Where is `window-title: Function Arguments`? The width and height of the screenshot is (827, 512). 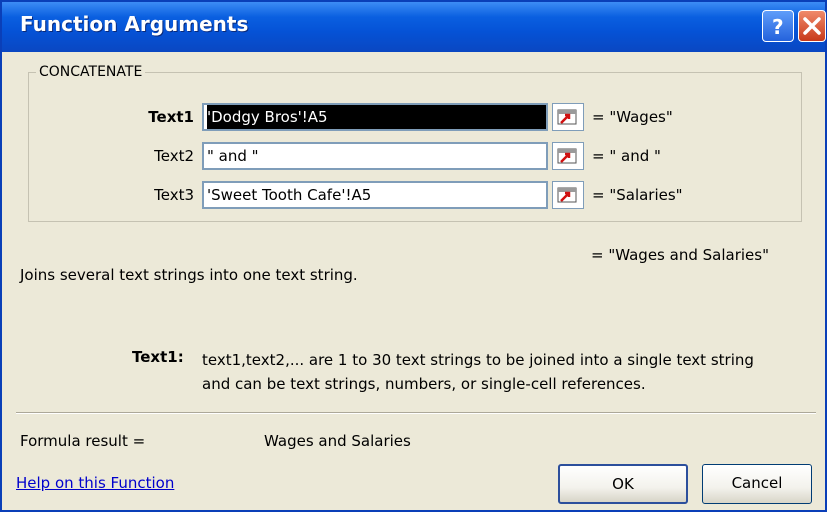 window-title: Function Arguments is located at coordinates (134, 24).